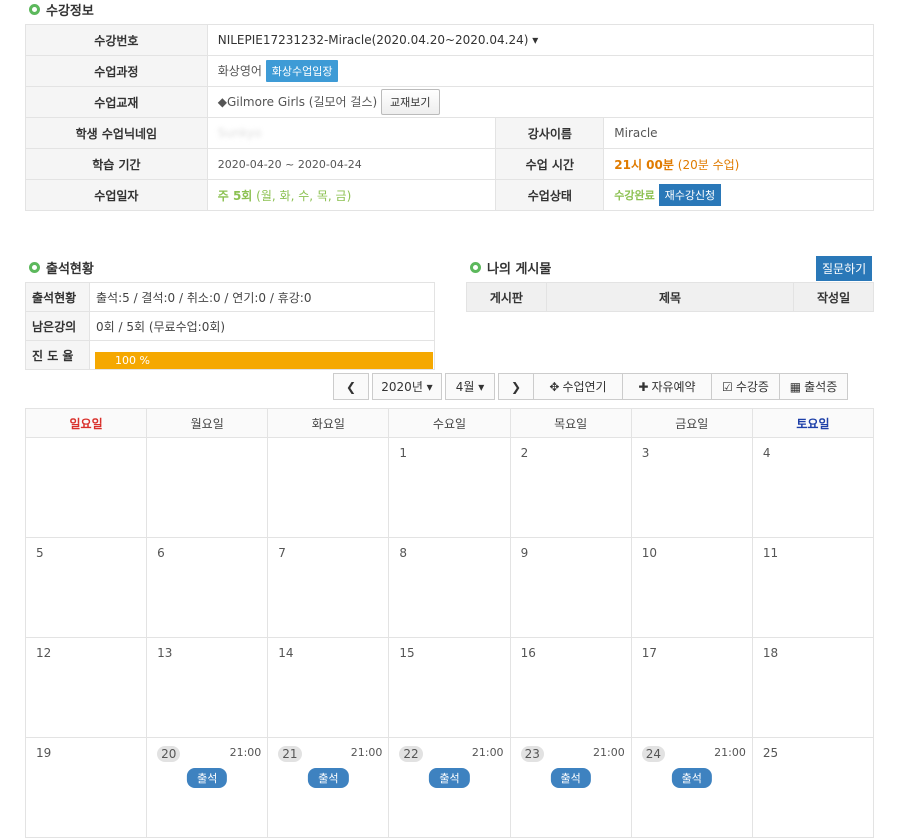 The width and height of the screenshot is (903, 838). Describe the element at coordinates (302, 71) in the screenshot. I see `enter-video-class-button: 화상수업입장` at that location.